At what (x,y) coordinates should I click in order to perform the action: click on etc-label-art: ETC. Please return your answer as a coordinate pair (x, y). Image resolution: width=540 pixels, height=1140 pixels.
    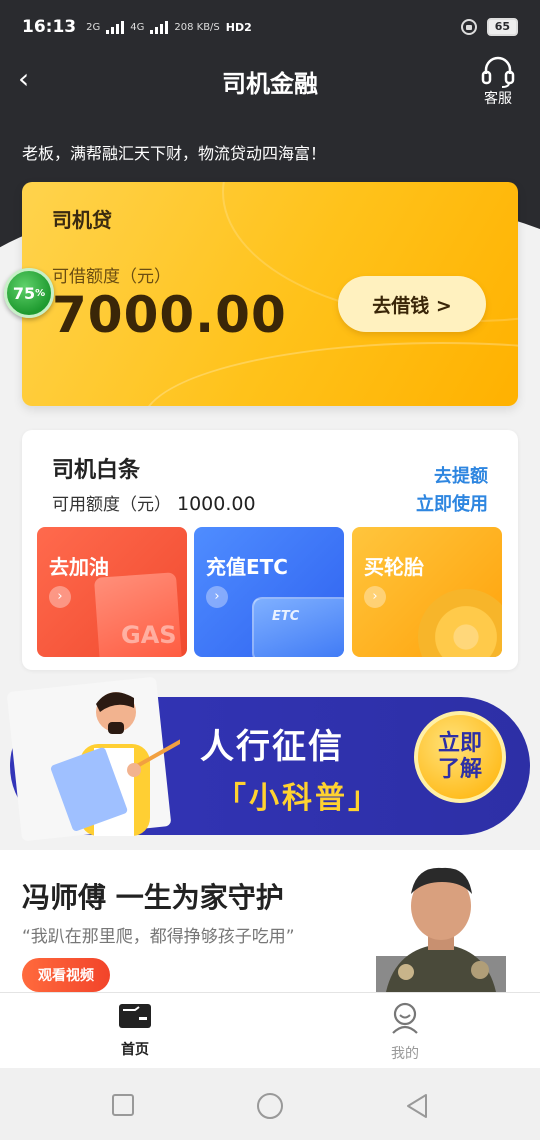
    Looking at the image, I should click on (286, 616).